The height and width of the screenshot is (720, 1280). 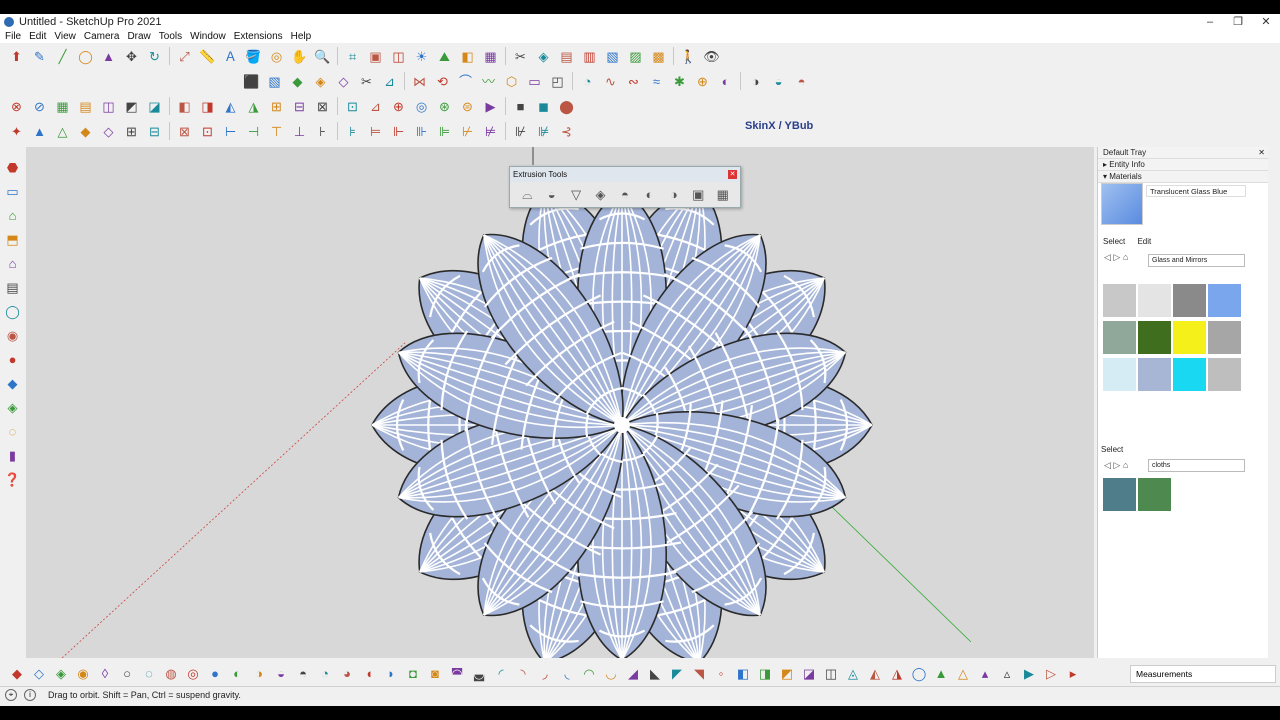 What do you see at coordinates (567, 106) in the screenshot?
I see `export-icon: ⬤` at bounding box center [567, 106].